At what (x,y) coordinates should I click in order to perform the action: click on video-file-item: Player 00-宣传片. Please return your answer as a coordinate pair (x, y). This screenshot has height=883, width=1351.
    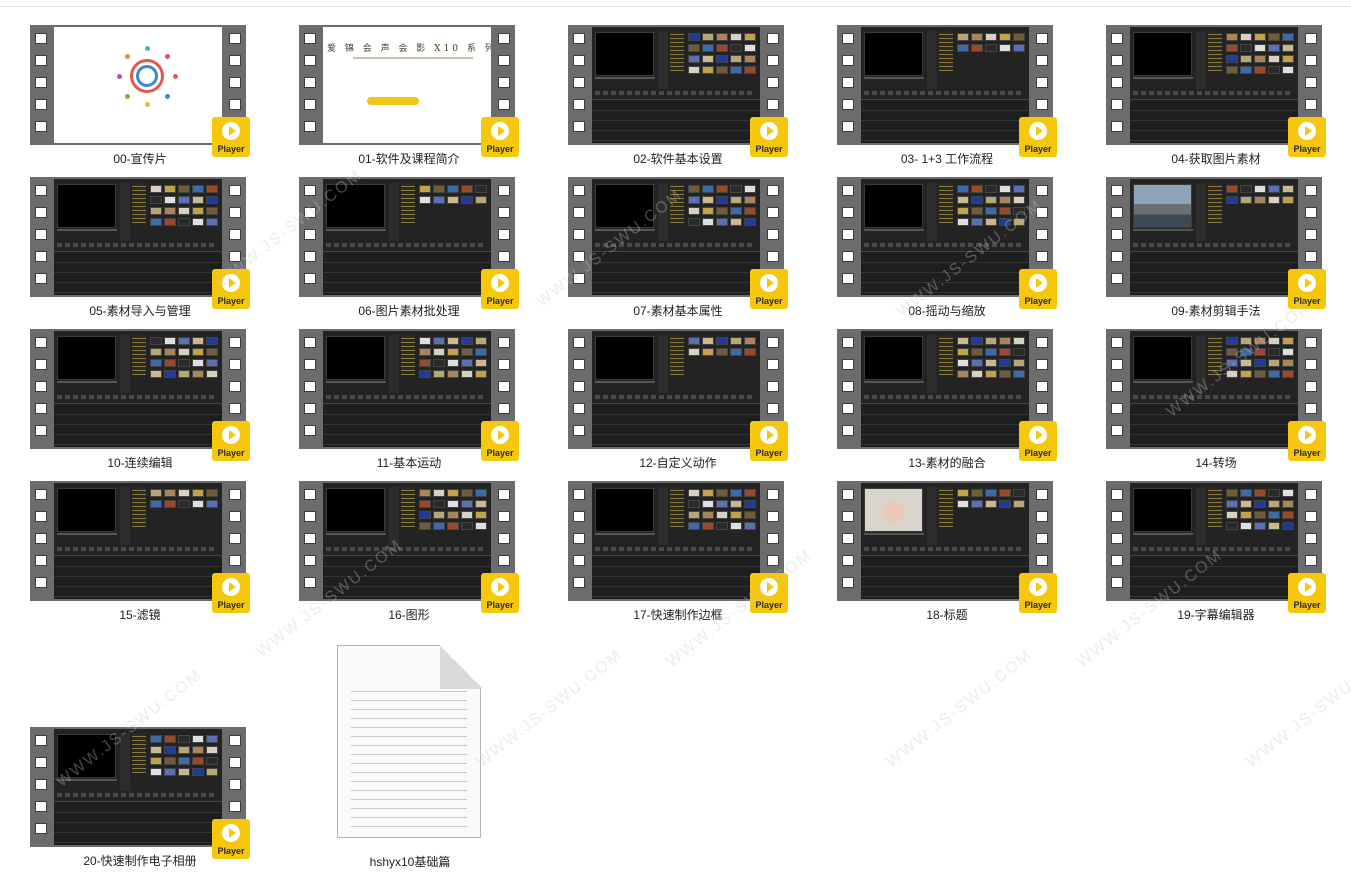
    Looking at the image, I should click on (140, 86).